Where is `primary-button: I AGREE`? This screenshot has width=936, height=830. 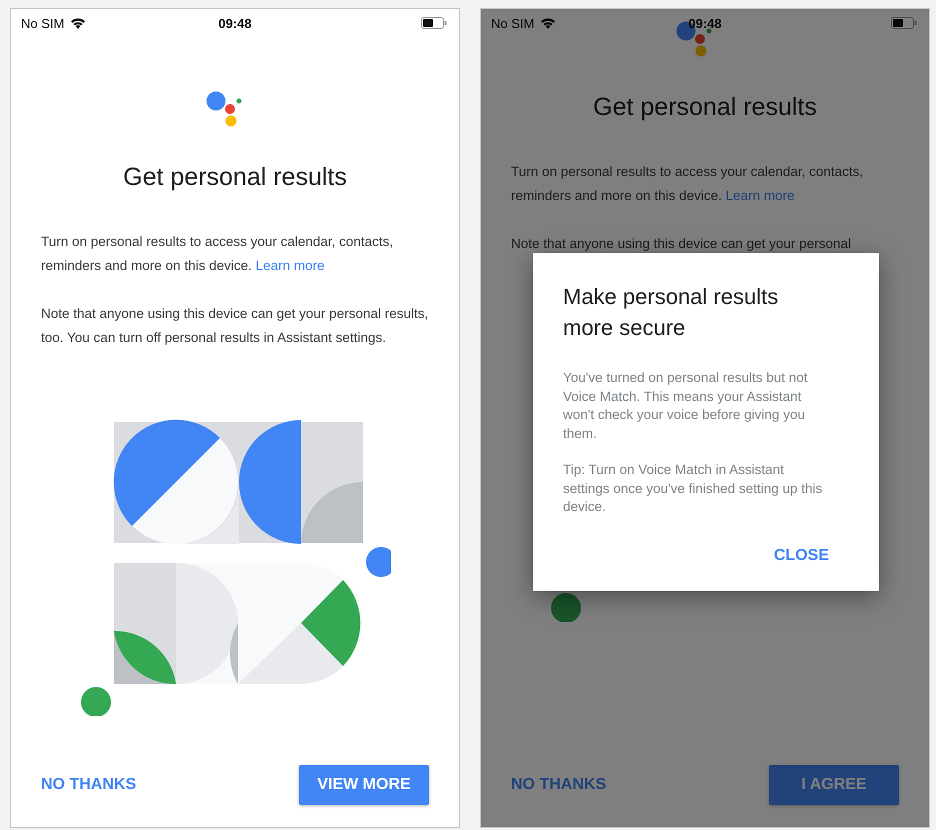 primary-button: I AGREE is located at coordinates (834, 785).